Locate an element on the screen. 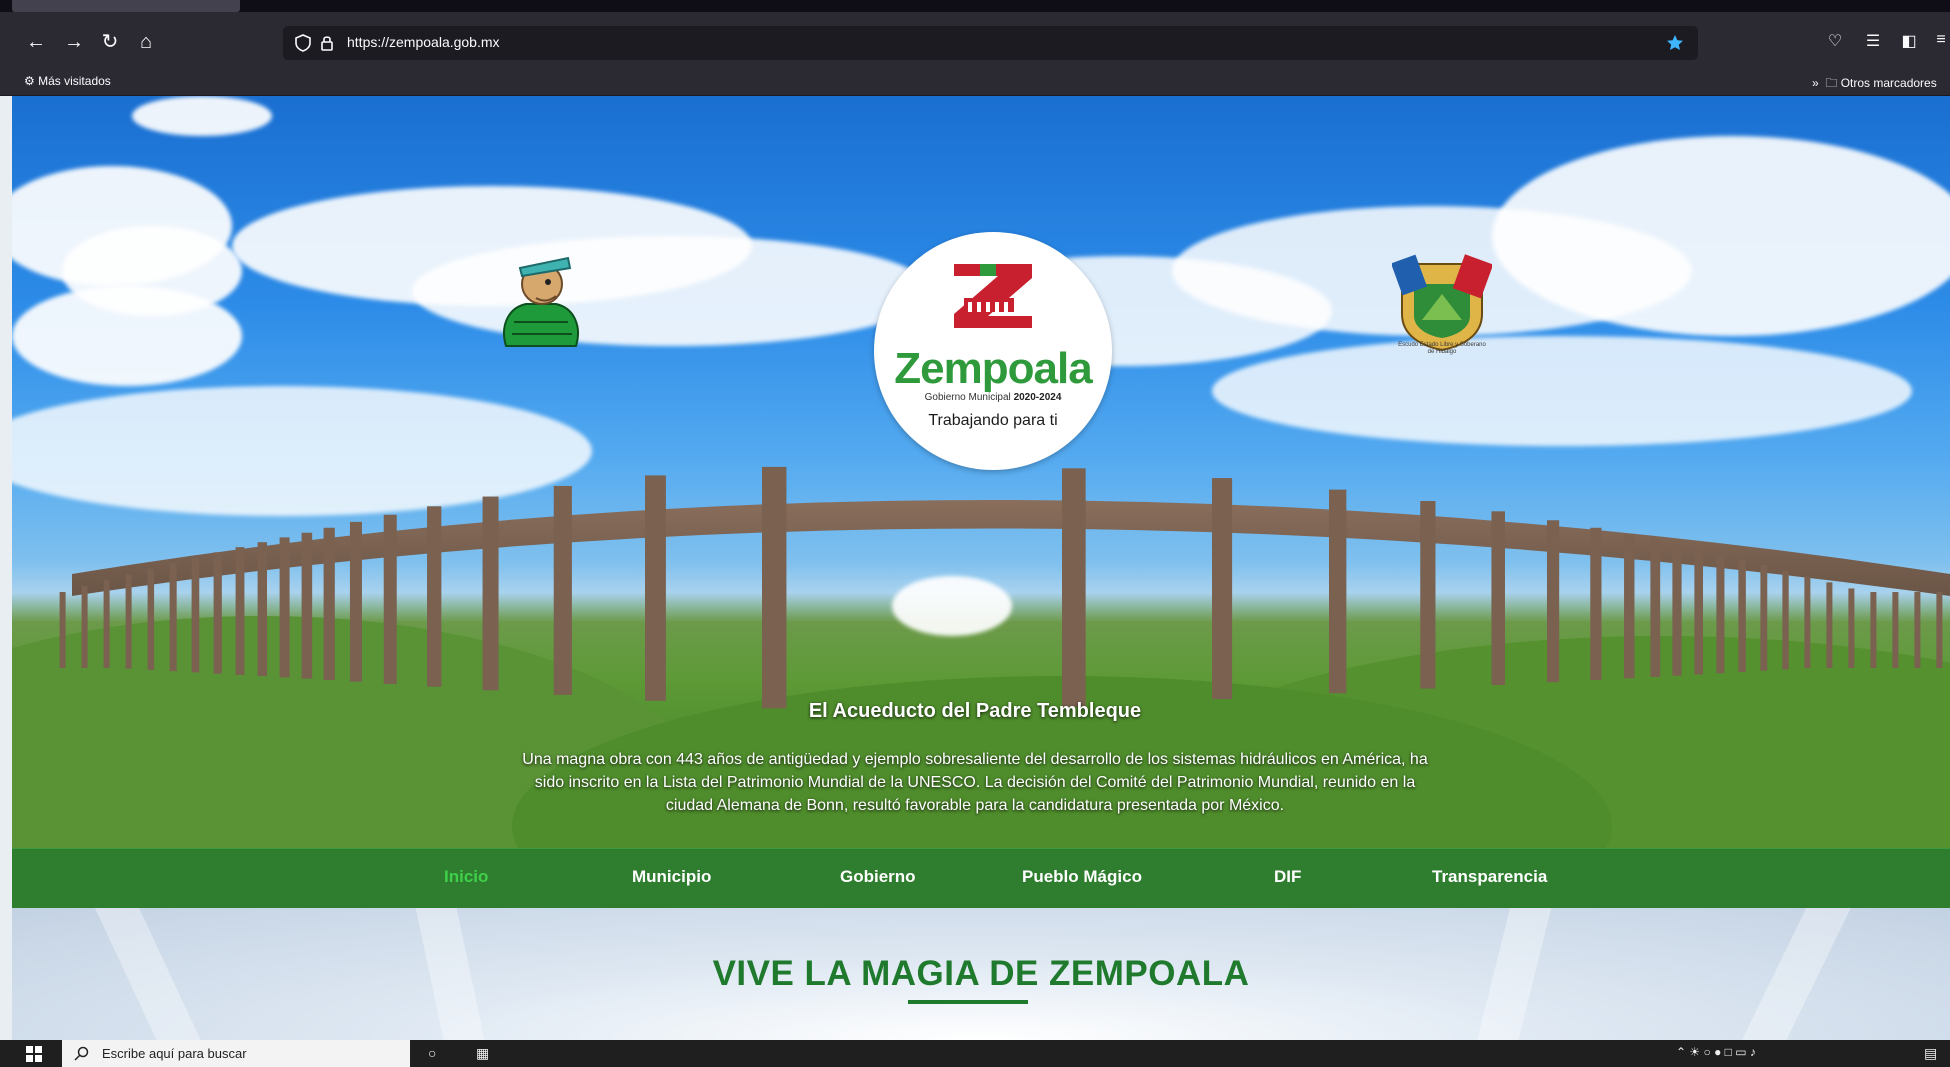 This screenshot has width=1950, height=1067. zempoala-z-emblem-icon is located at coordinates (993, 296).